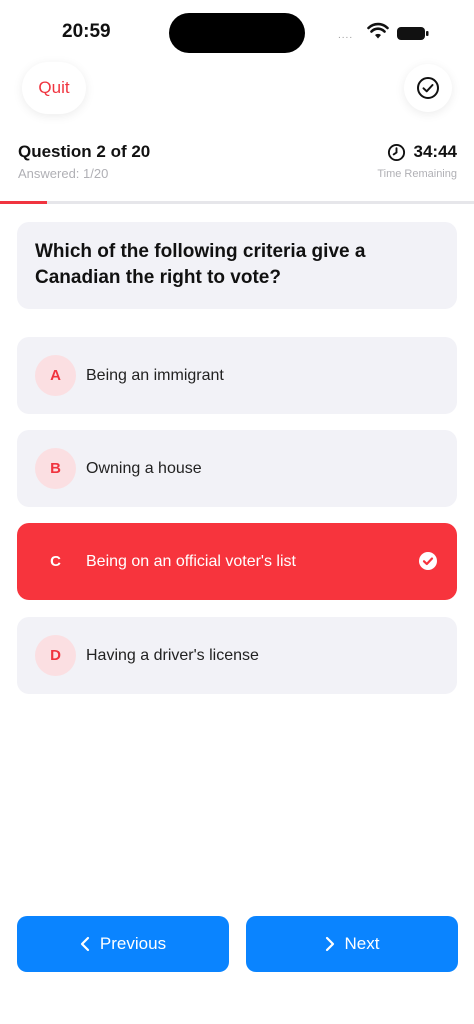 This screenshot has width=474, height=1024. I want to click on option-text: Being an immigrant, so click(155, 375).